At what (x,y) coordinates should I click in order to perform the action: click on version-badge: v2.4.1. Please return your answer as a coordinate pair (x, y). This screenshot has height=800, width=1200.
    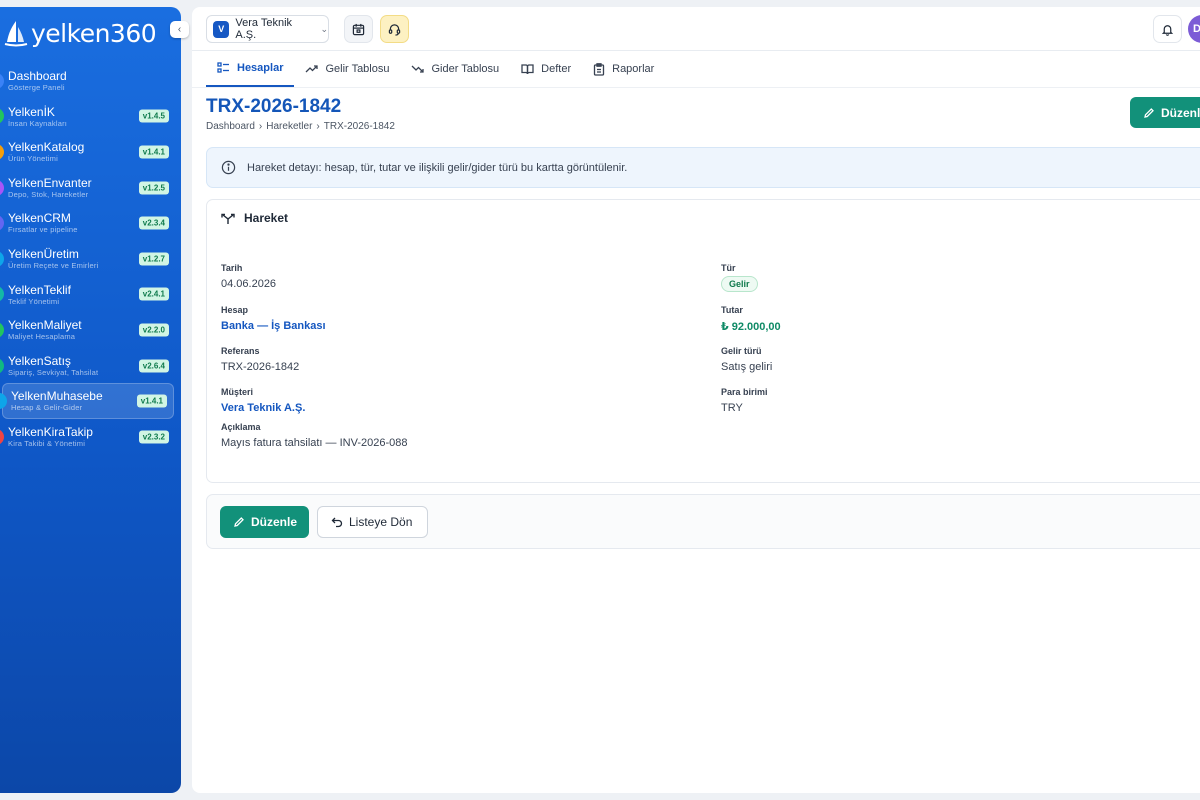
    Looking at the image, I should click on (153, 294).